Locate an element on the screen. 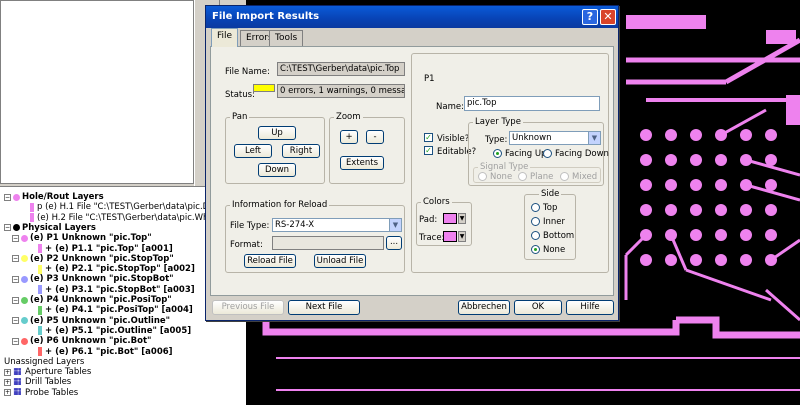  pan-right-button: Right is located at coordinates (301, 151).